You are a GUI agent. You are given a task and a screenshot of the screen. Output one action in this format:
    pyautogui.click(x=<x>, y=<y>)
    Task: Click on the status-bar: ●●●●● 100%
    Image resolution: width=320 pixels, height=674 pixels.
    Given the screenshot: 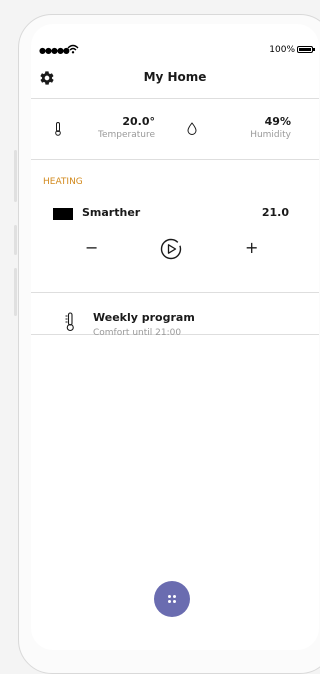 What is the action you would take?
    pyautogui.click(x=175, y=51)
    